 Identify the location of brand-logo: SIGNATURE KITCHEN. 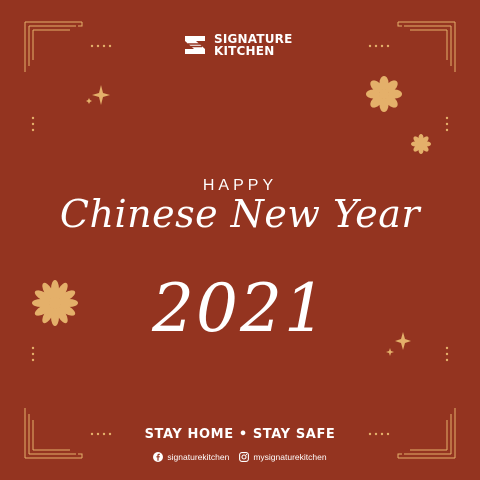
(237, 45).